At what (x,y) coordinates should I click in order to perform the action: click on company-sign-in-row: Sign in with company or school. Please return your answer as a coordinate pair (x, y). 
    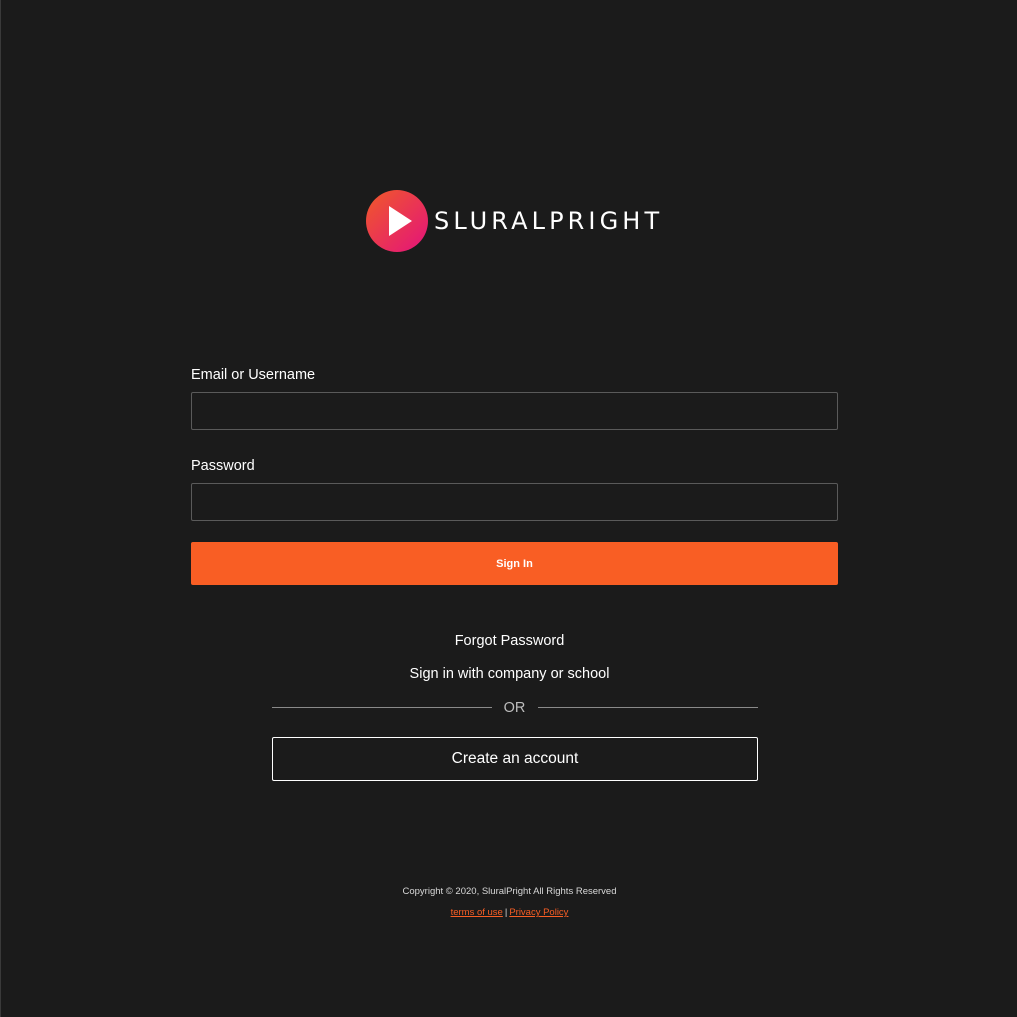
    Looking at the image, I should click on (509, 674).